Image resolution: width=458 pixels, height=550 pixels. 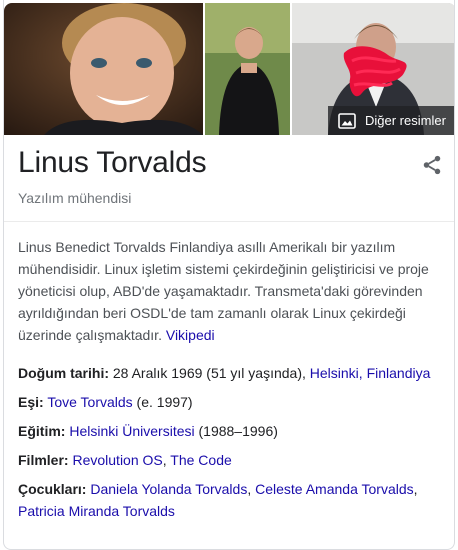 I want to click on fact-label: Çocukları:, so click(x=52, y=489).